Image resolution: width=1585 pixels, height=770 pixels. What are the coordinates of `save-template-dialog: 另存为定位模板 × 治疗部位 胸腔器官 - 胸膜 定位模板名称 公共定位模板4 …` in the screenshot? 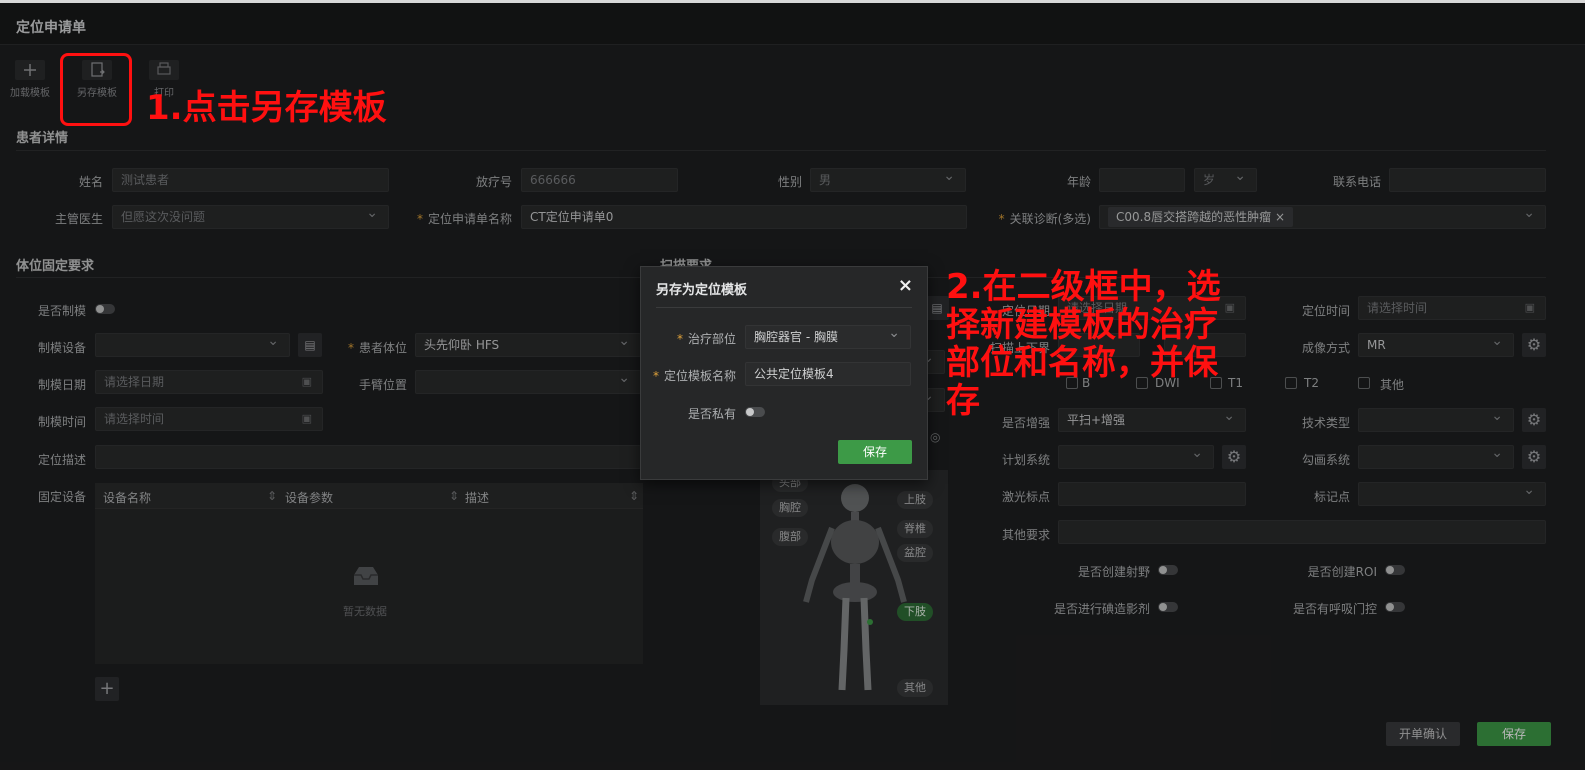 It's located at (784, 373).